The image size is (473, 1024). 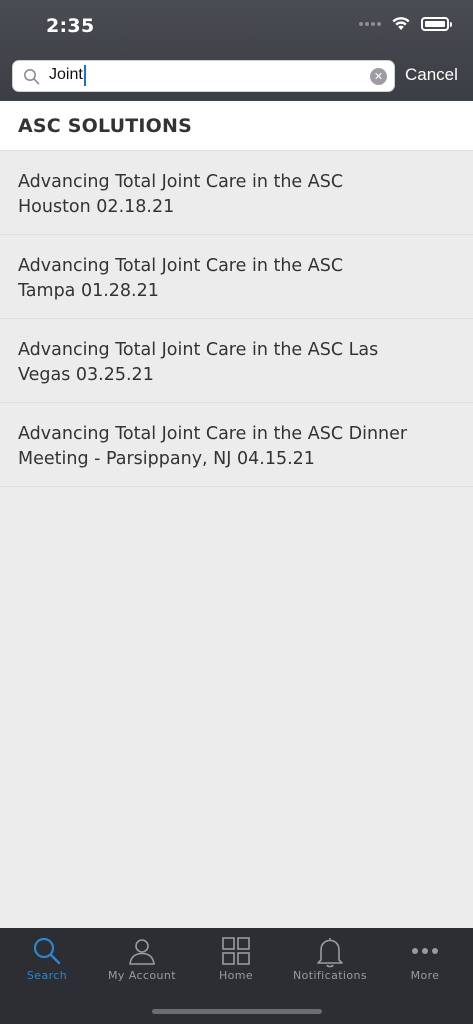 What do you see at coordinates (431, 75) in the screenshot?
I see `cancel-button: Cancel` at bounding box center [431, 75].